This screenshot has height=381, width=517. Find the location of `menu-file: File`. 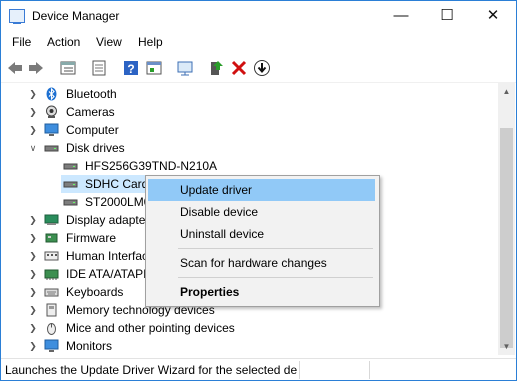

menu-file: File is located at coordinates (21, 42).